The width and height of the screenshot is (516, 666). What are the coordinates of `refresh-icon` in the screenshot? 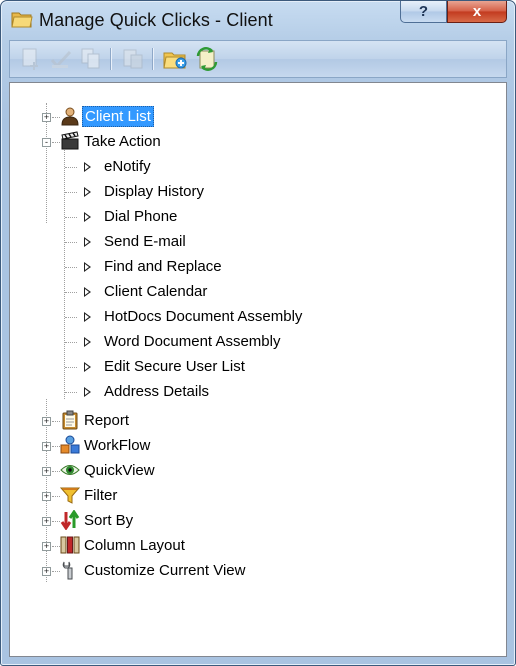 It's located at (207, 59).